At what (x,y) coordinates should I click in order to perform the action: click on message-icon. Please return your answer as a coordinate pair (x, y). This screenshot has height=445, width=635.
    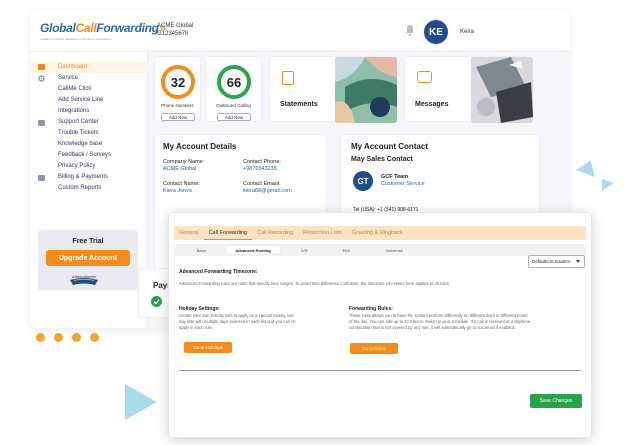
    Looking at the image, I should click on (424, 77).